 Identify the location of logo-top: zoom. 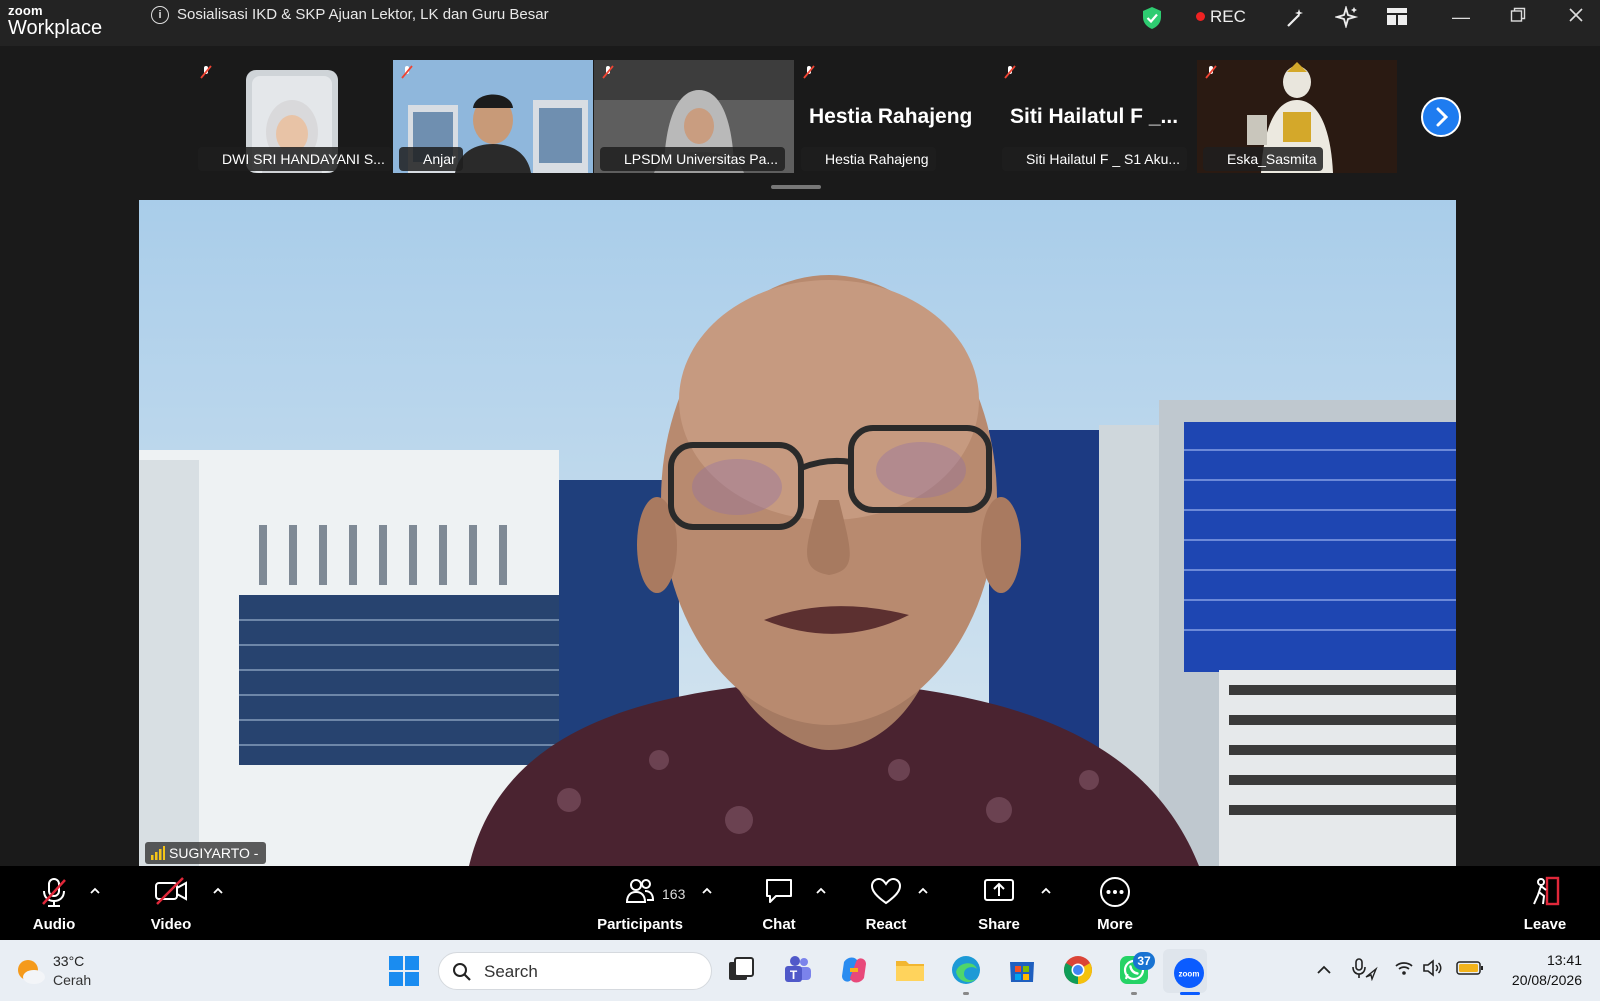
(25, 10).